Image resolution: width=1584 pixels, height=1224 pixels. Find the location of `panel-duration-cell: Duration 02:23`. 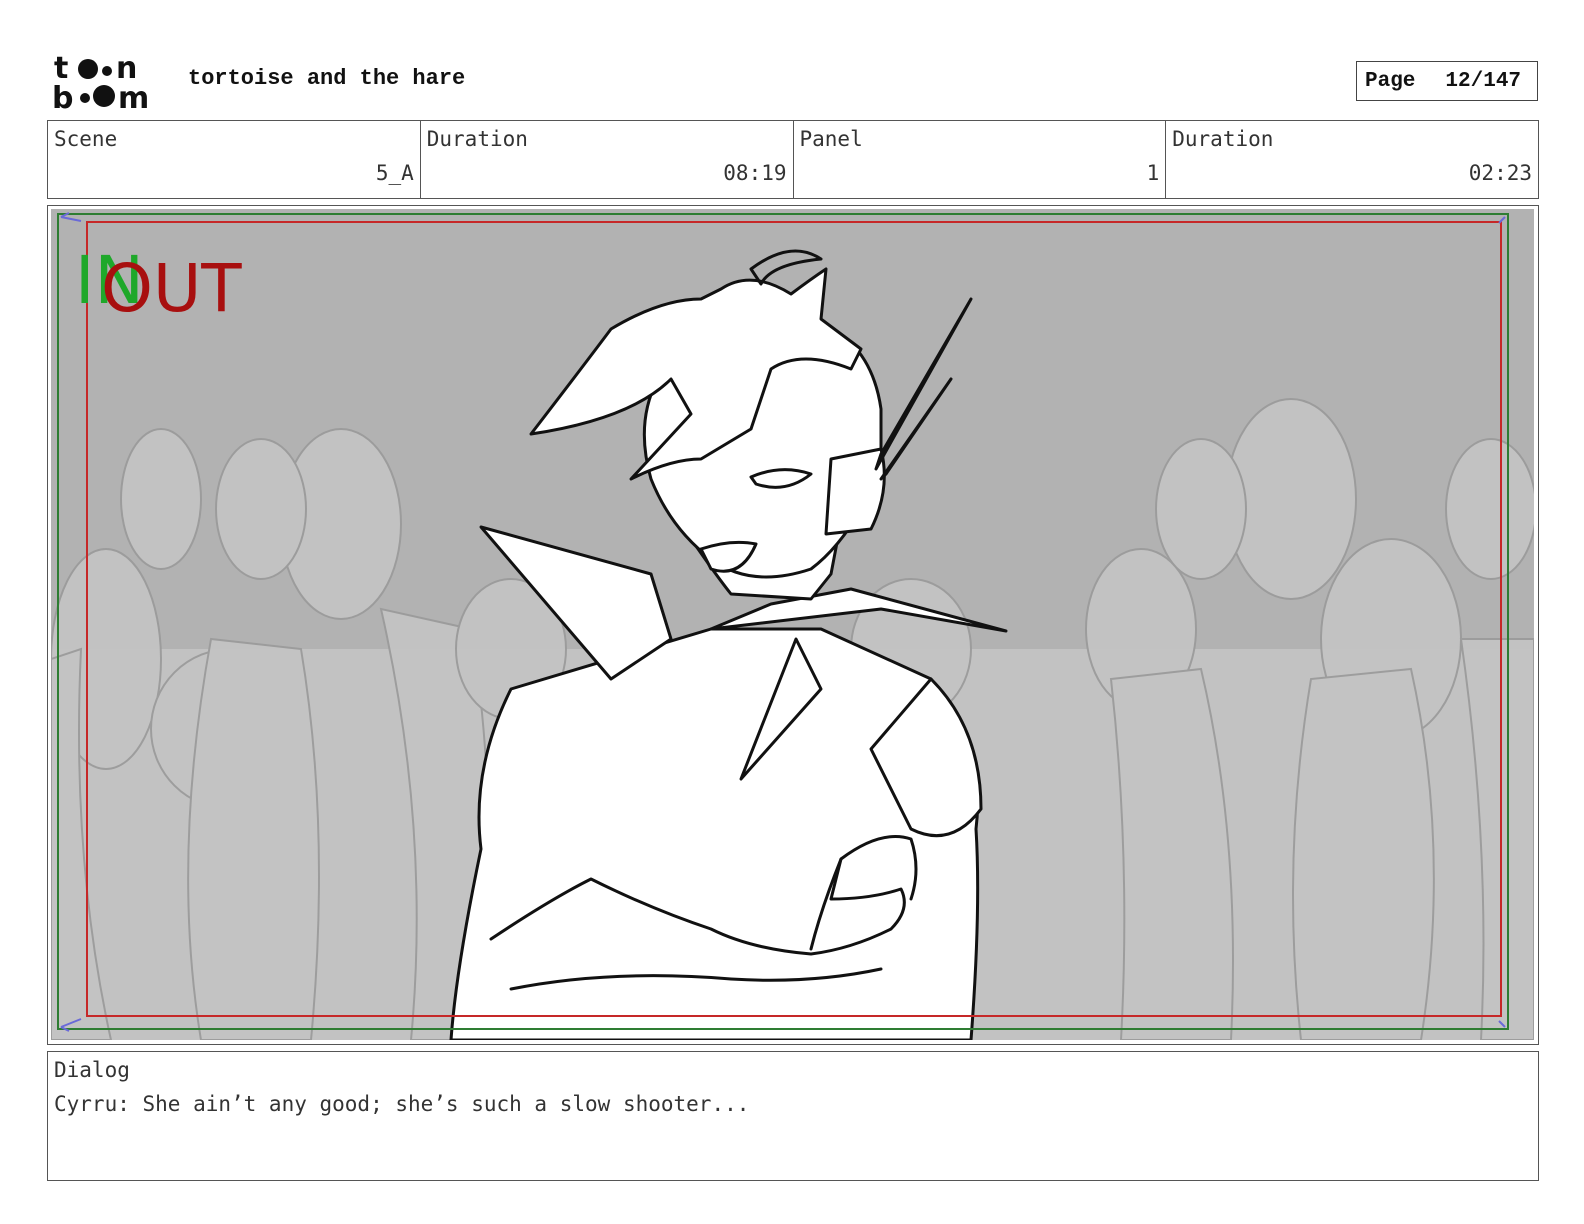

panel-duration-cell: Duration 02:23 is located at coordinates (1352, 159).